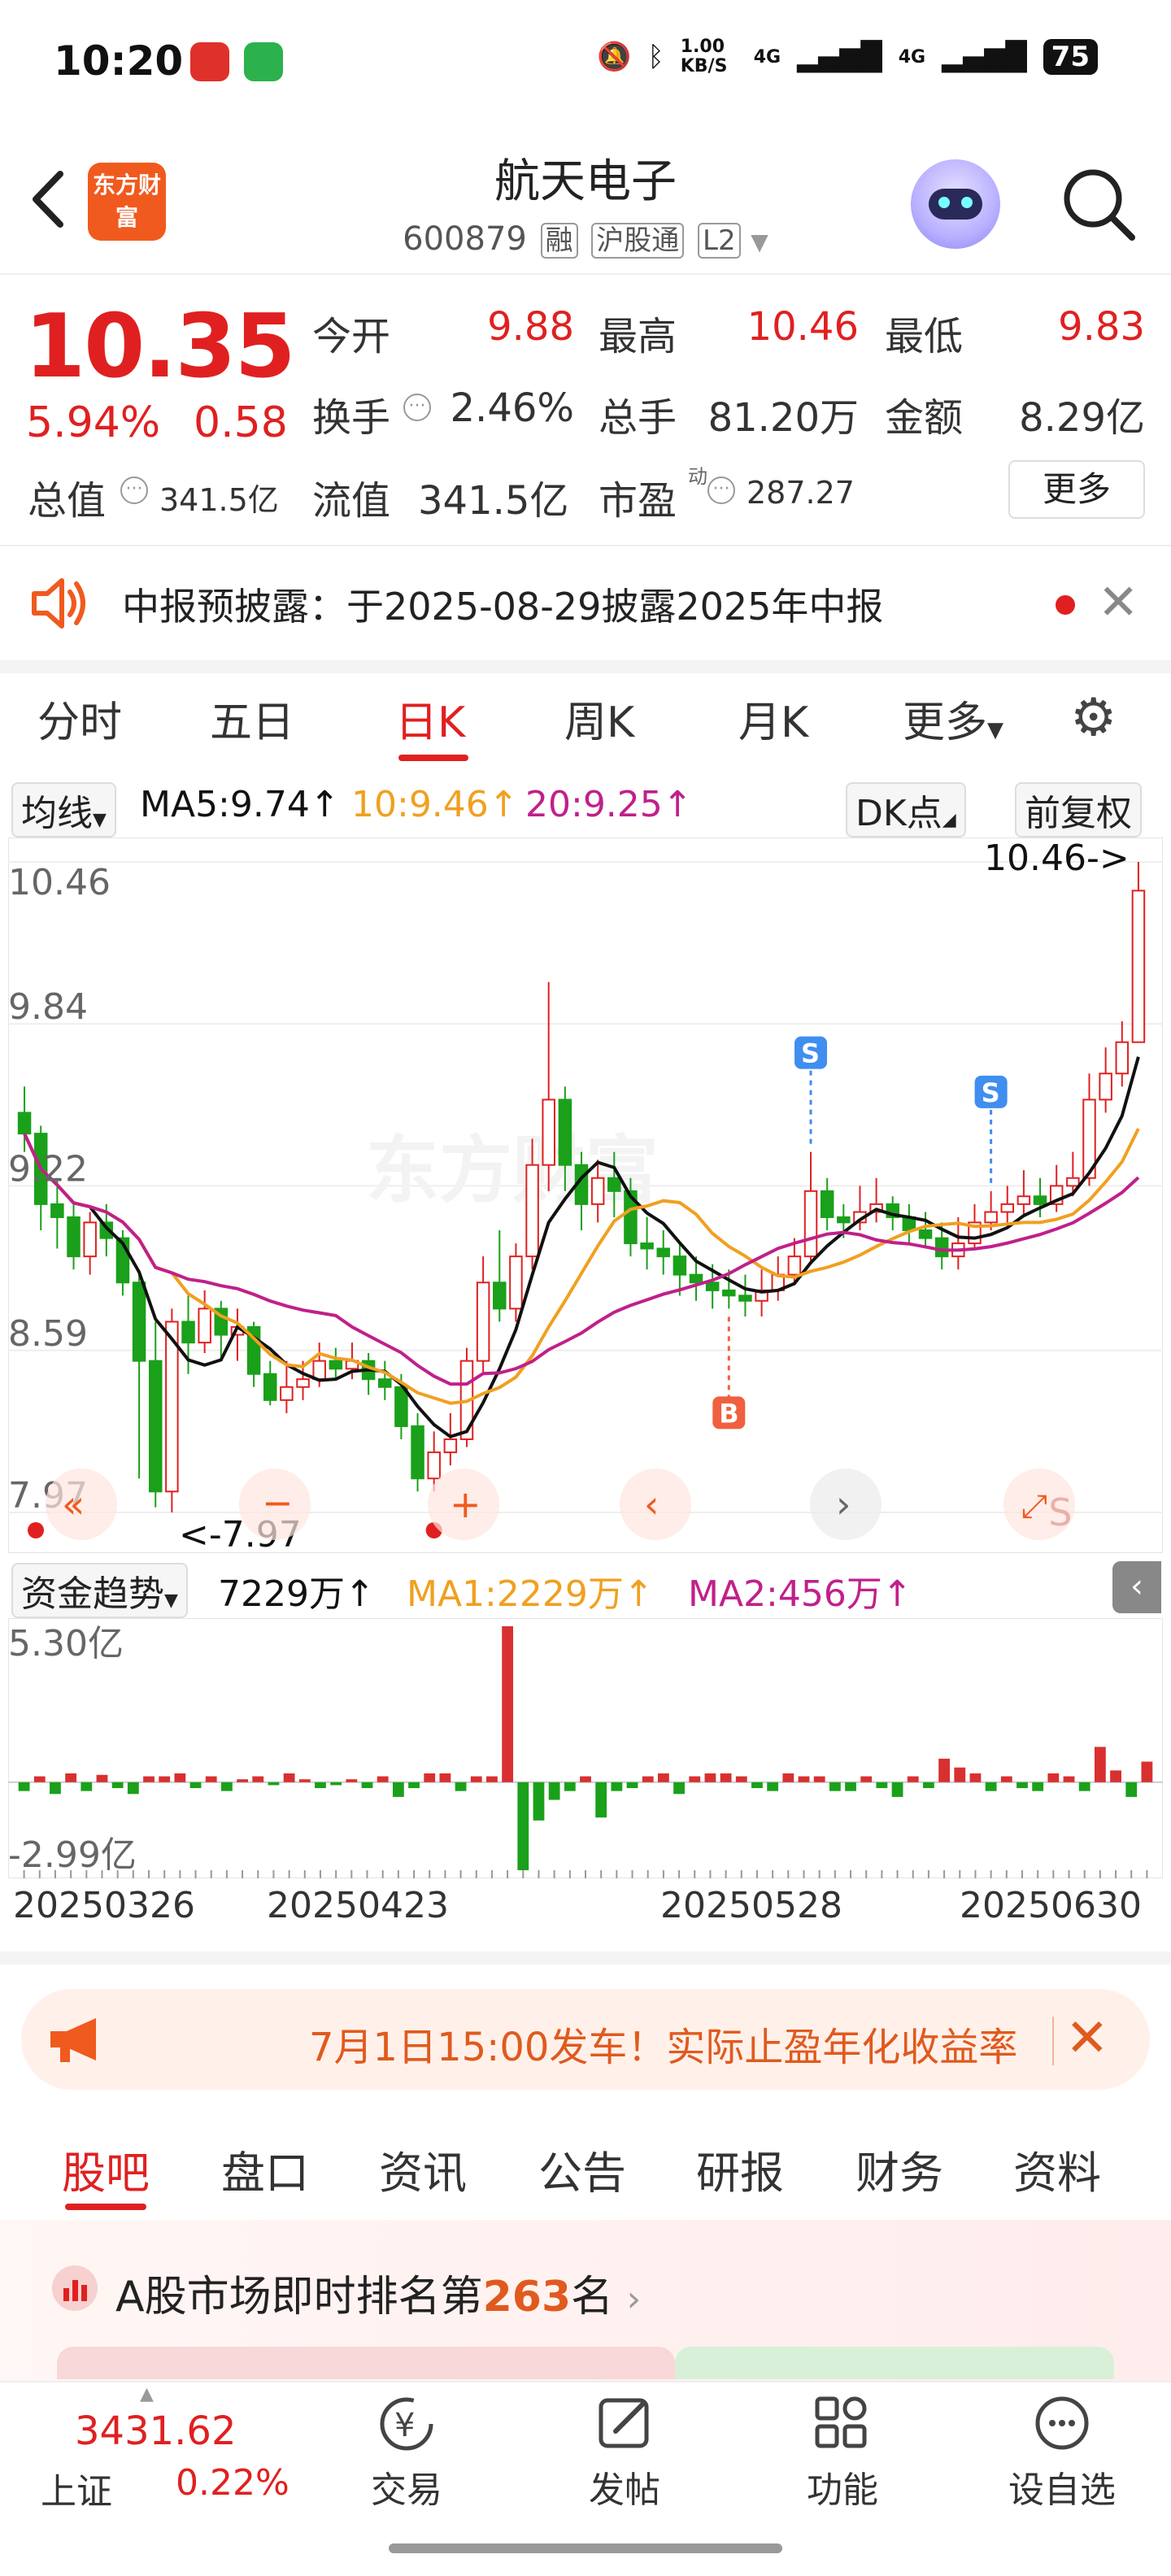 The width and height of the screenshot is (1171, 2576). Describe the element at coordinates (760, 241) in the screenshot. I see `chevron-down-icon: ▼` at that location.